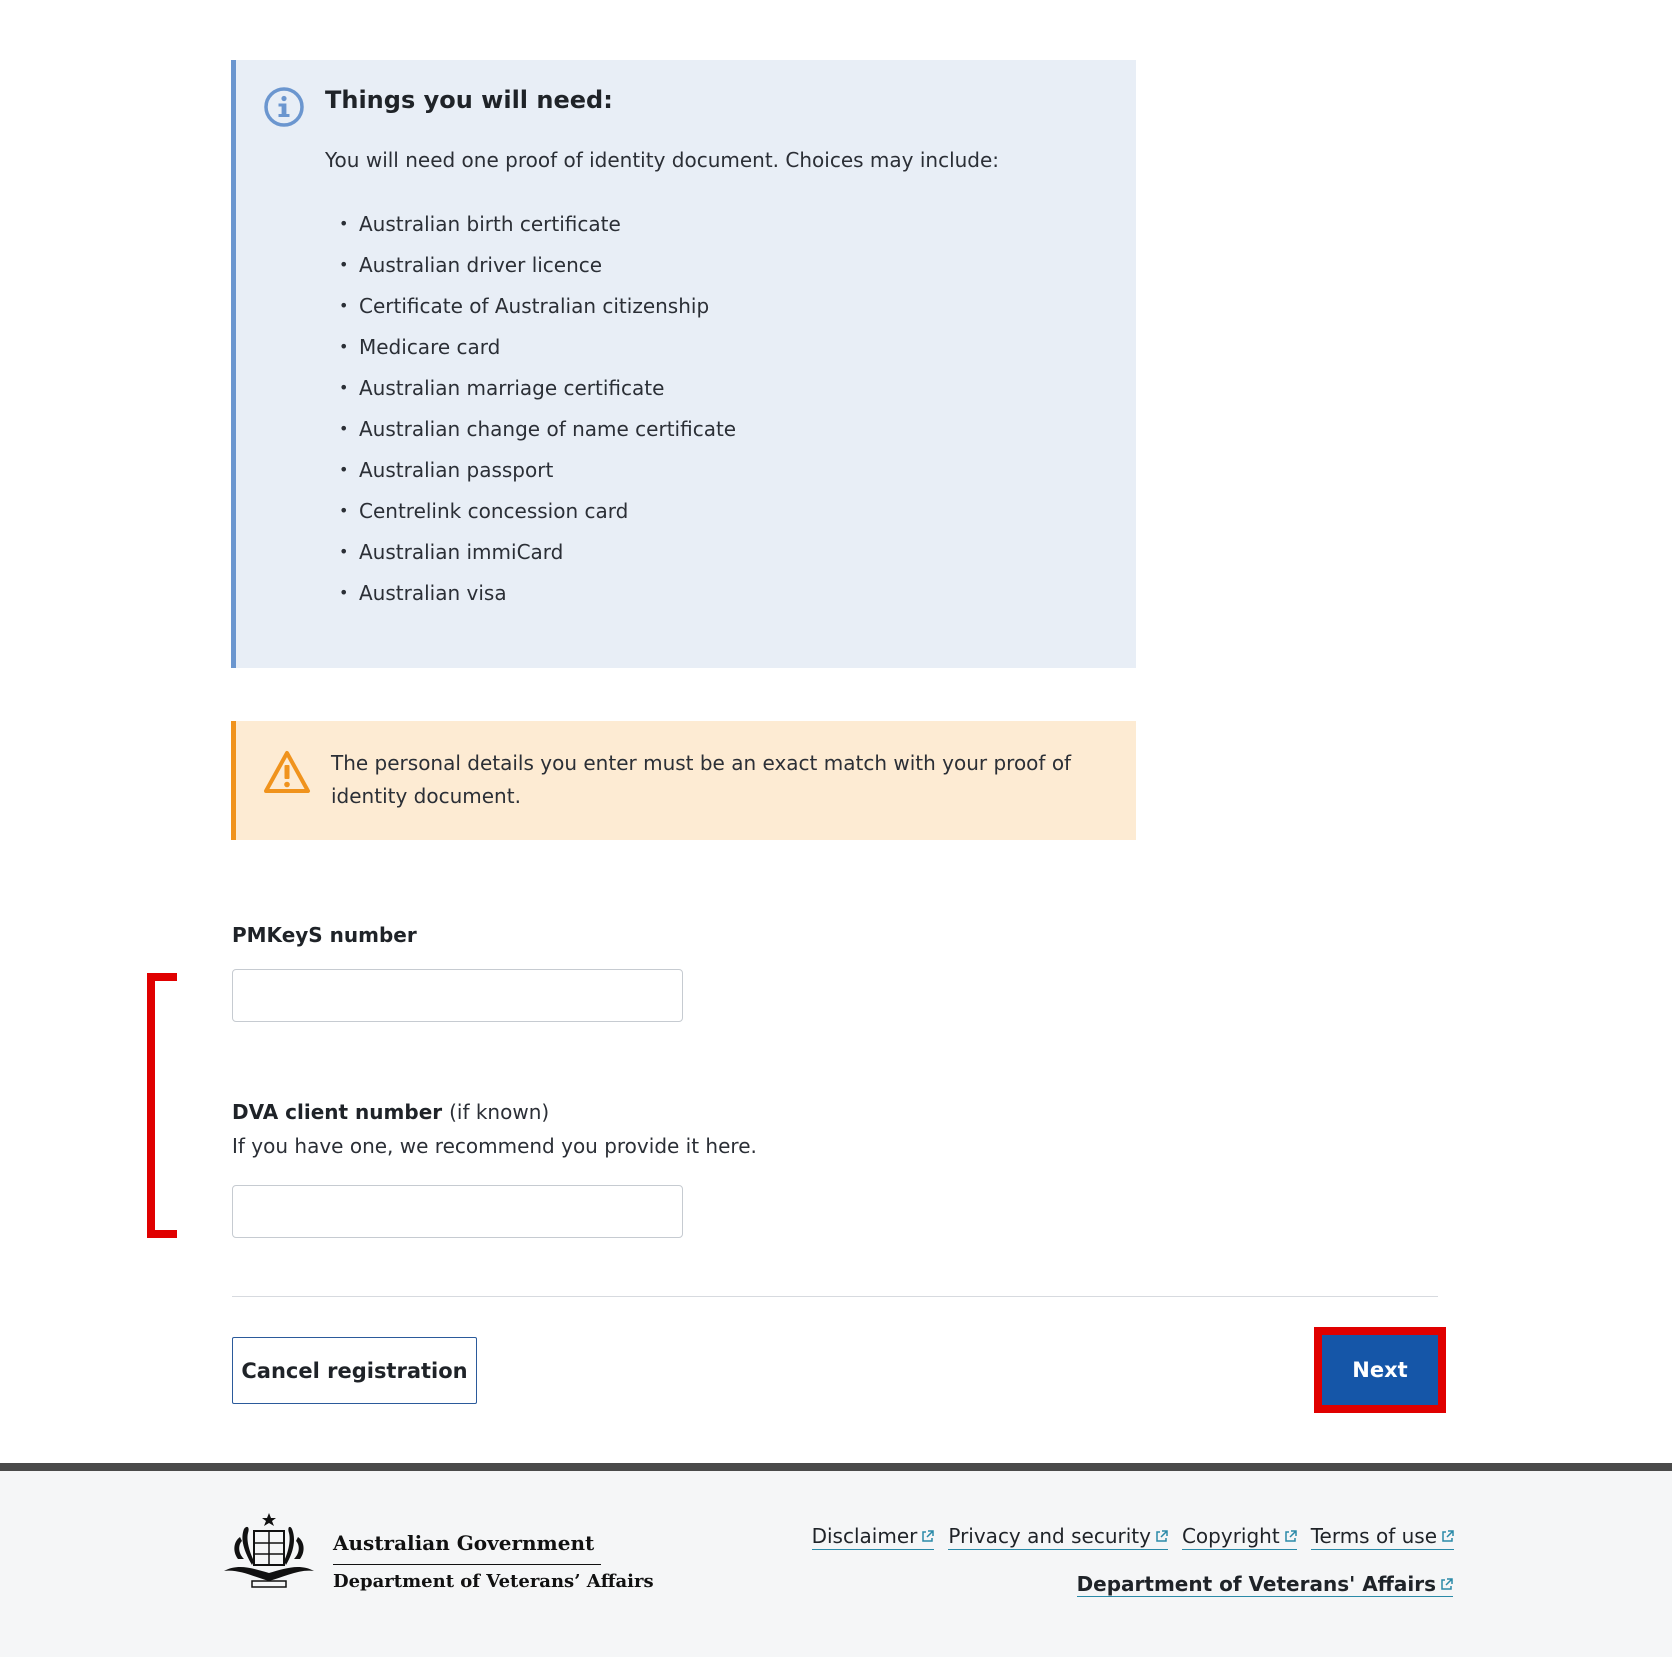 Image resolution: width=1672 pixels, height=1657 pixels. Describe the element at coordinates (1256, 1584) in the screenshot. I see `footer-link-label: Department of Veterans' Affairs` at that location.